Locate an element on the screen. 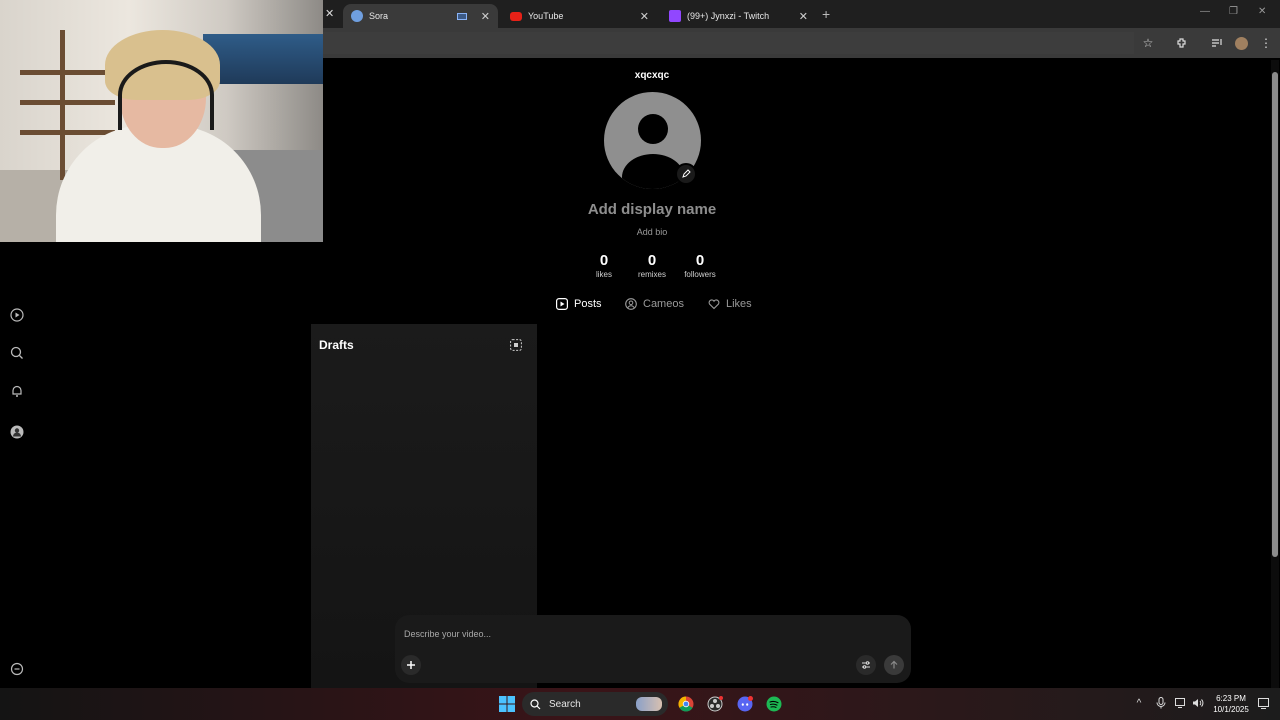 The image size is (1280, 720). profile-icon is located at coordinates (17, 432).